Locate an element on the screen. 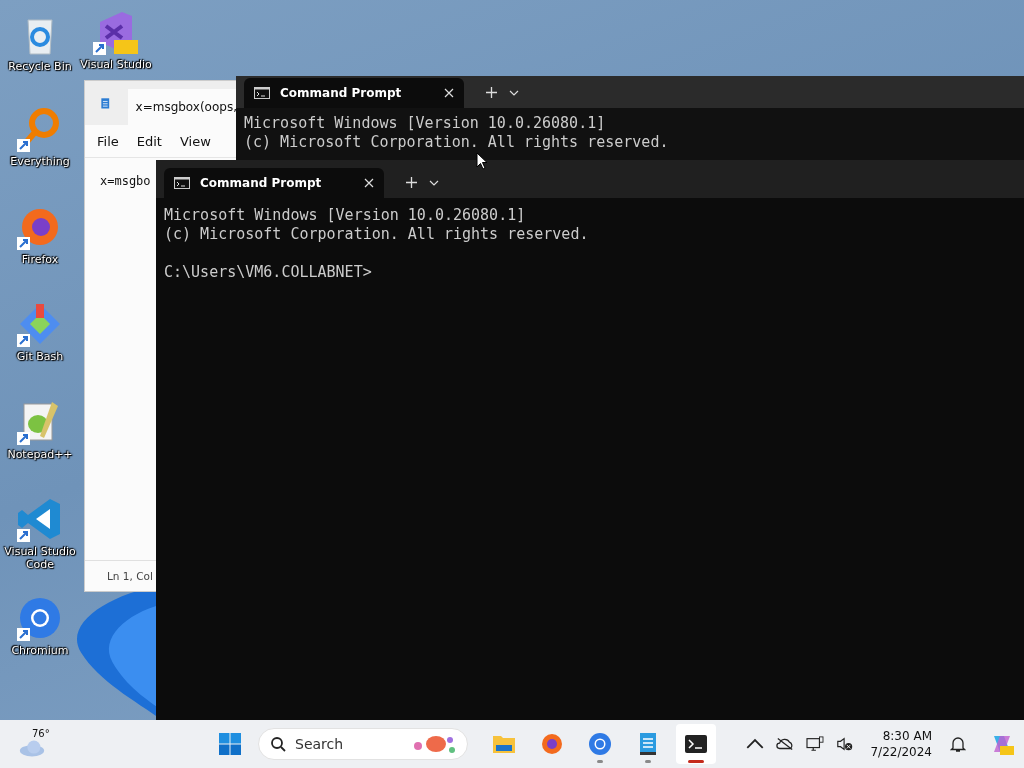 The height and width of the screenshot is (768, 1024). search-field: Search is located at coordinates (363, 744).